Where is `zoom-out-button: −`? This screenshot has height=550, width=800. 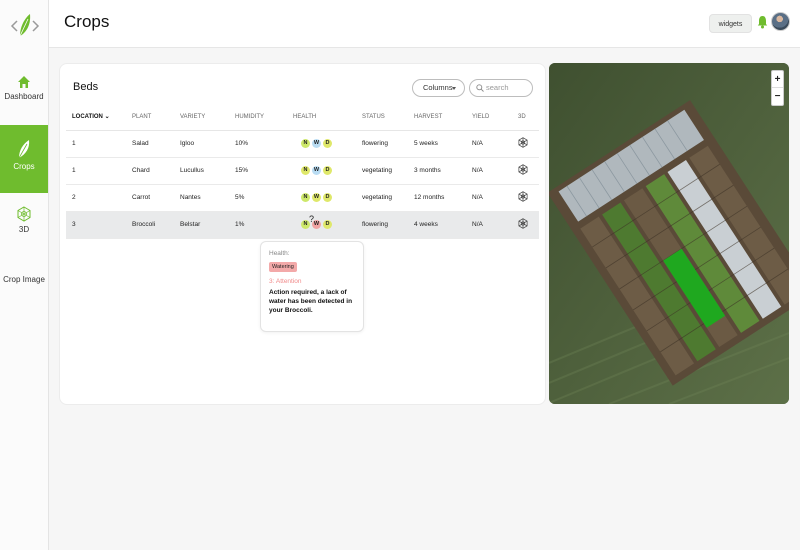
zoom-out-button: − is located at coordinates (777, 96).